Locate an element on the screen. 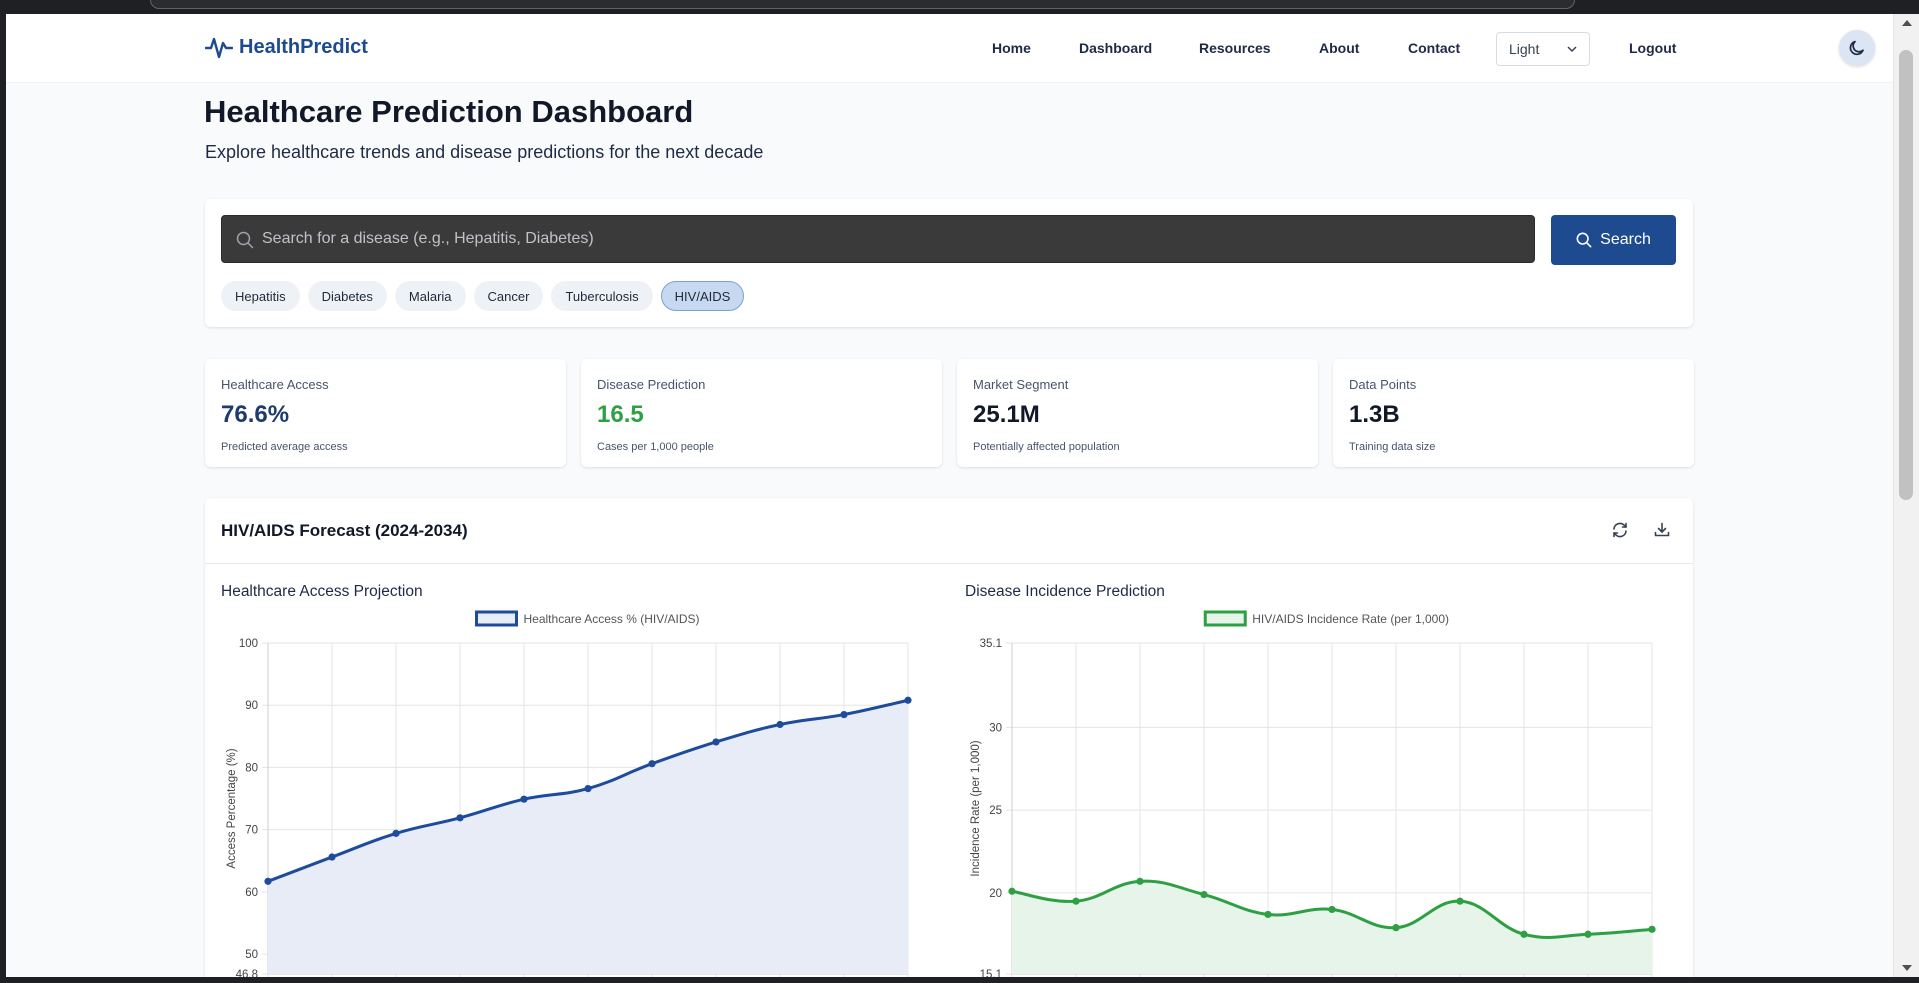  stat-value: 25.1M is located at coordinates (1006, 414).